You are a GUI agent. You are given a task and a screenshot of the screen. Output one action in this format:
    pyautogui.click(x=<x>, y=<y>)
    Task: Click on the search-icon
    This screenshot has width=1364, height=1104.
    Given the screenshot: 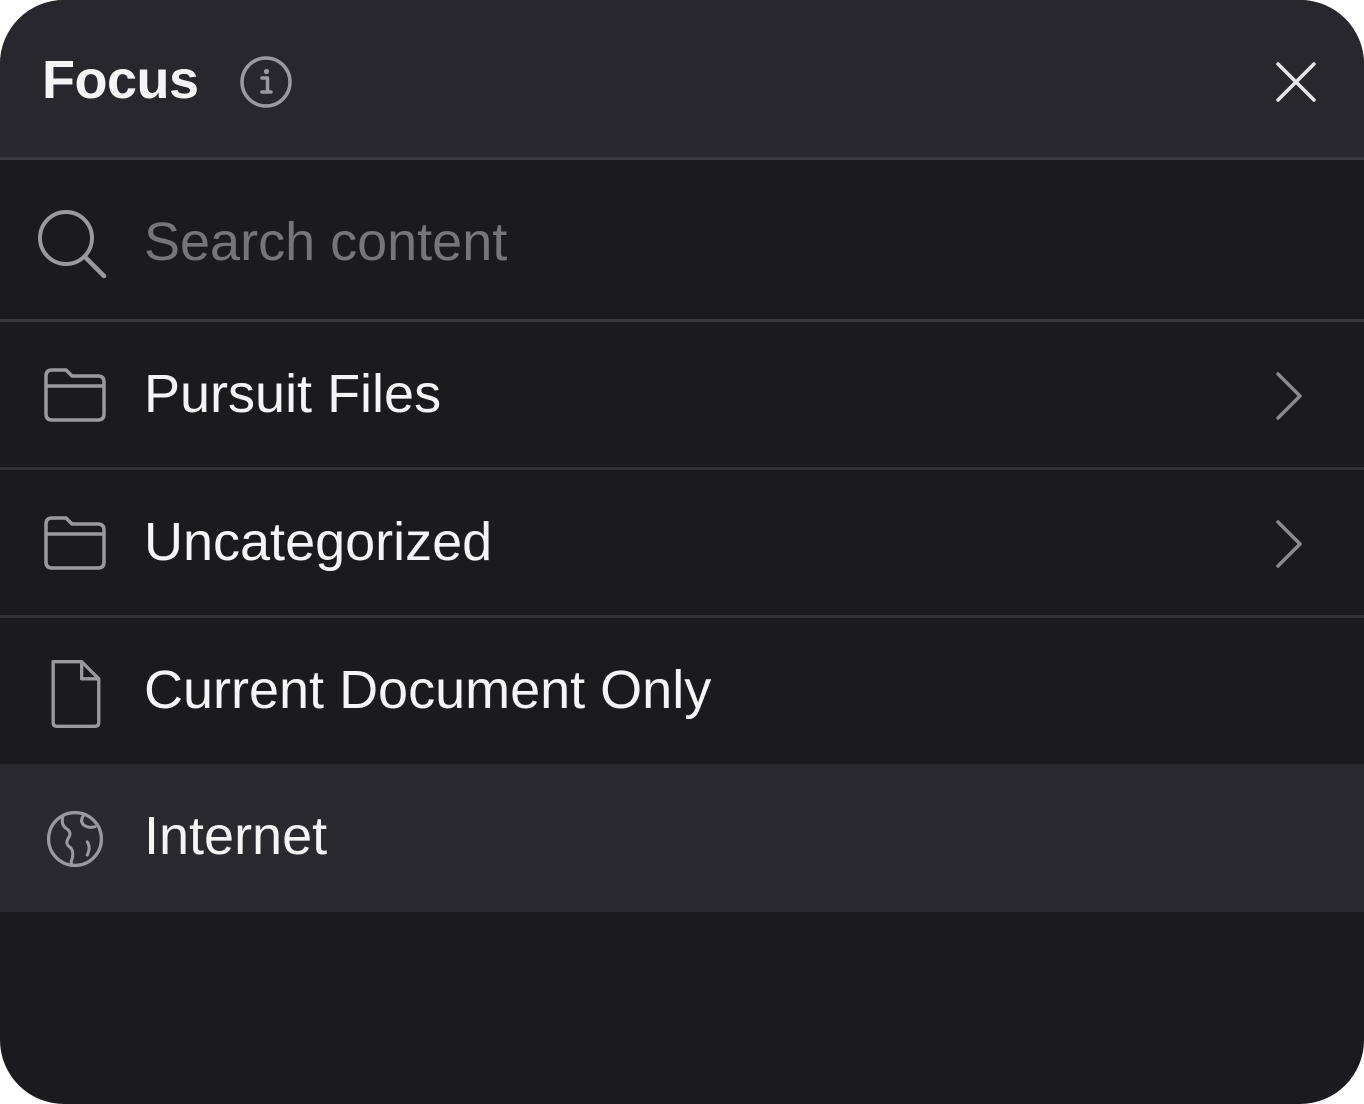 What is the action you would take?
    pyautogui.click(x=72, y=244)
    